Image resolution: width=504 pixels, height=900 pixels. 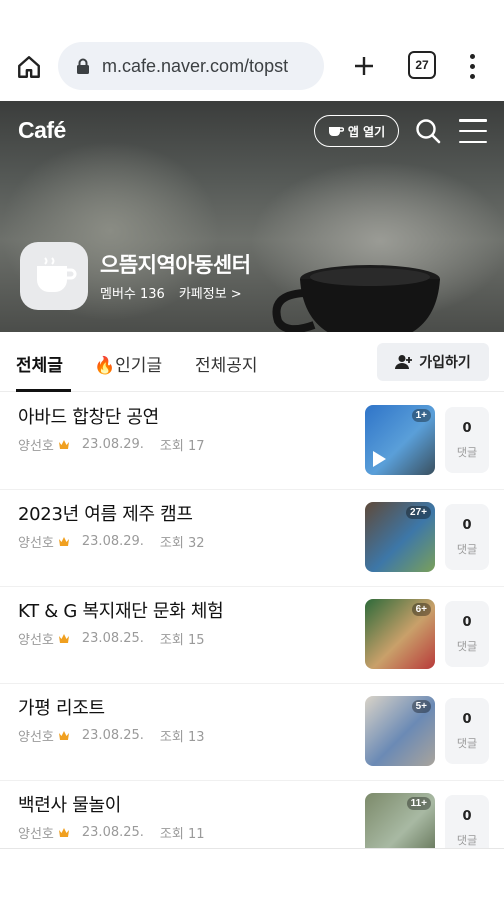 What do you see at coordinates (252, 17) in the screenshot?
I see `status-bar` at bounding box center [252, 17].